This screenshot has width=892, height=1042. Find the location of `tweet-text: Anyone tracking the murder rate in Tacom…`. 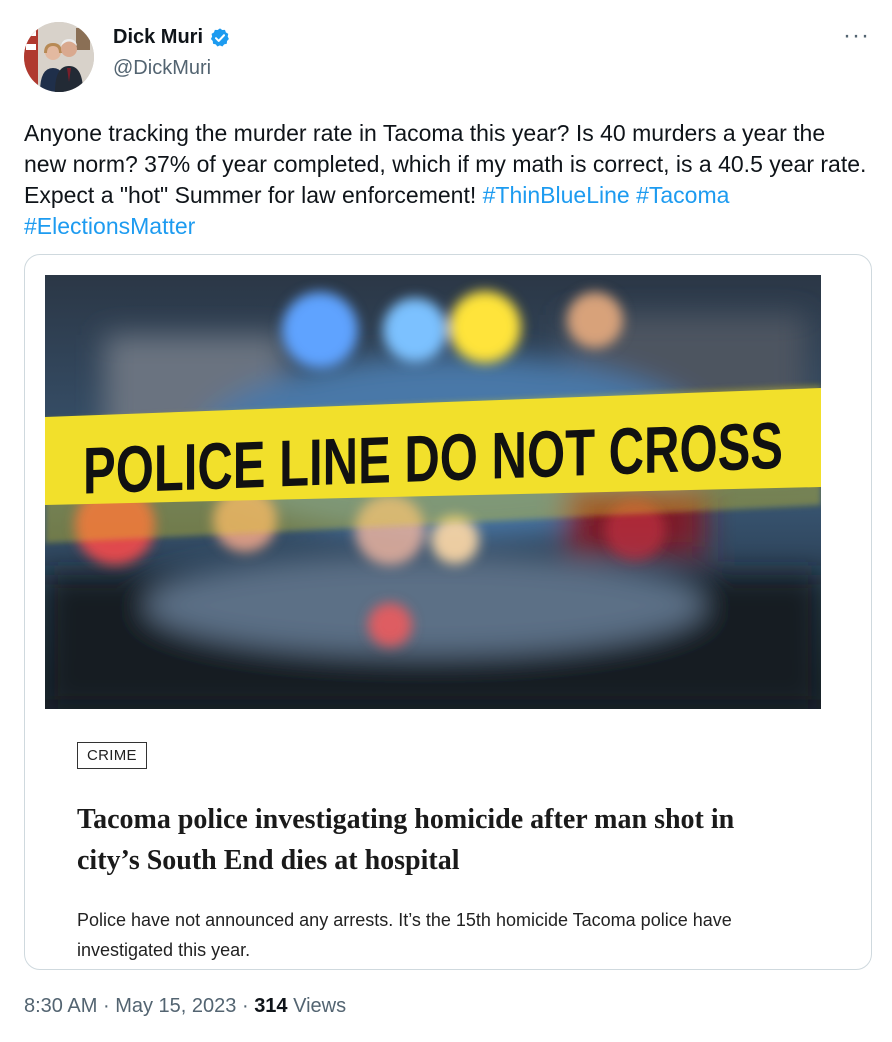

tweet-text: Anyone tracking the murder rate in Tacom… is located at coordinates (446, 180).